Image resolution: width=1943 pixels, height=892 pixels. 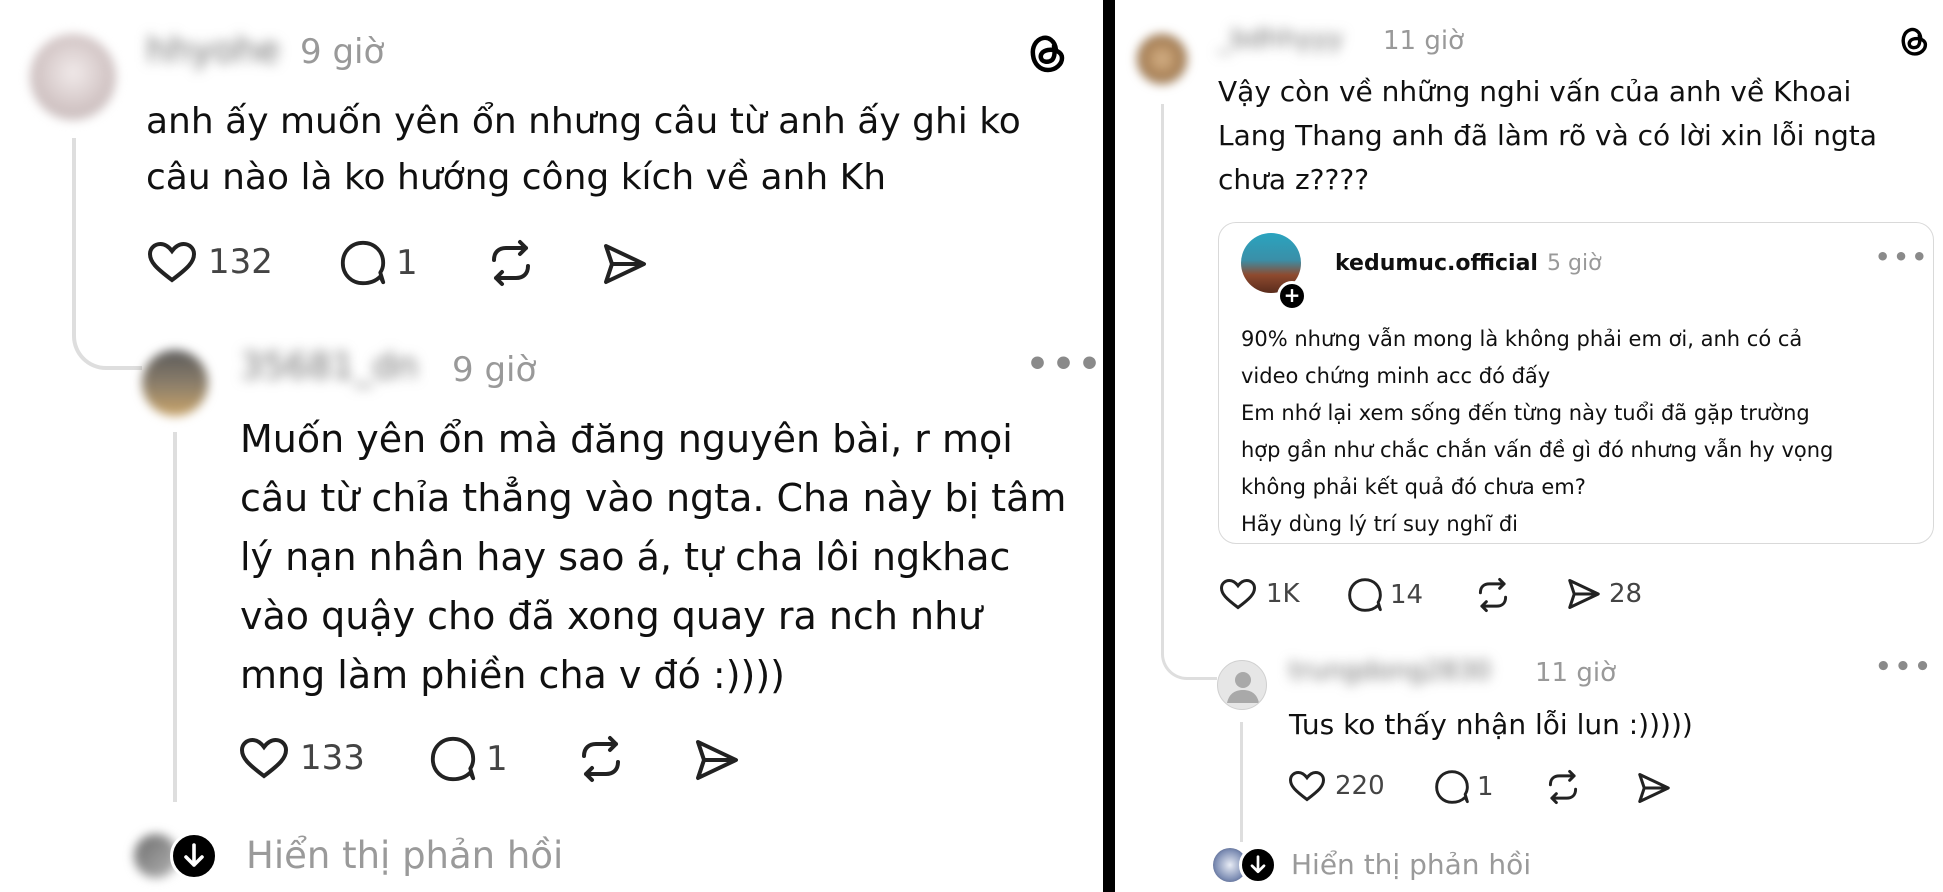 What do you see at coordinates (1407, 595) in the screenshot?
I see `reply-count: 14` at bounding box center [1407, 595].